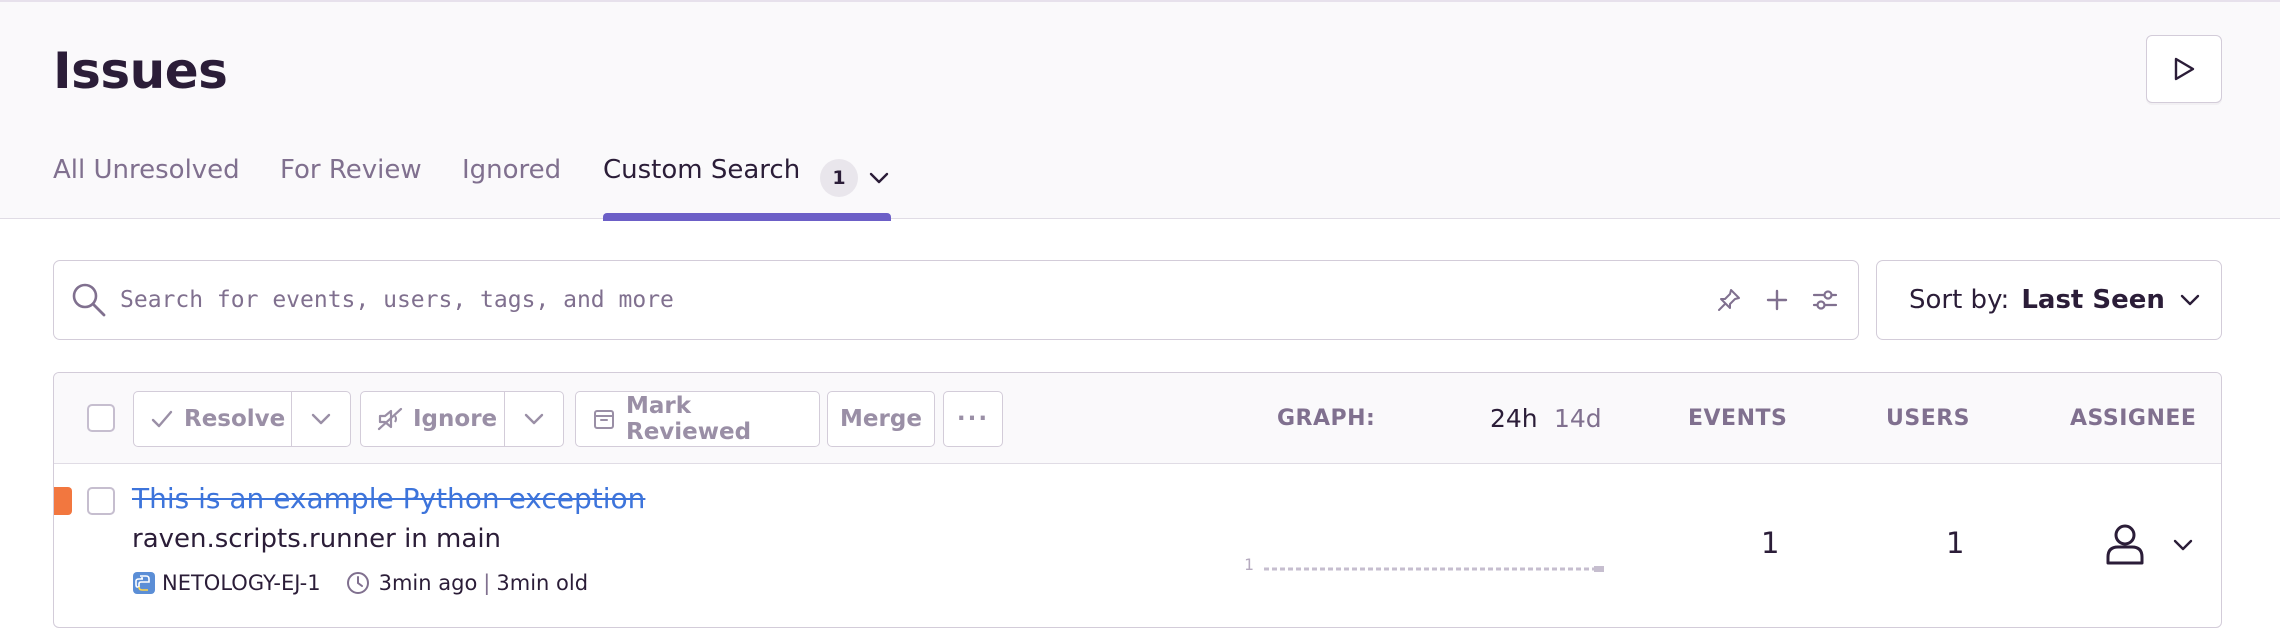 The height and width of the screenshot is (642, 2280). What do you see at coordinates (2133, 418) in the screenshot?
I see `assignee-column-header: ASSIGNEE` at bounding box center [2133, 418].